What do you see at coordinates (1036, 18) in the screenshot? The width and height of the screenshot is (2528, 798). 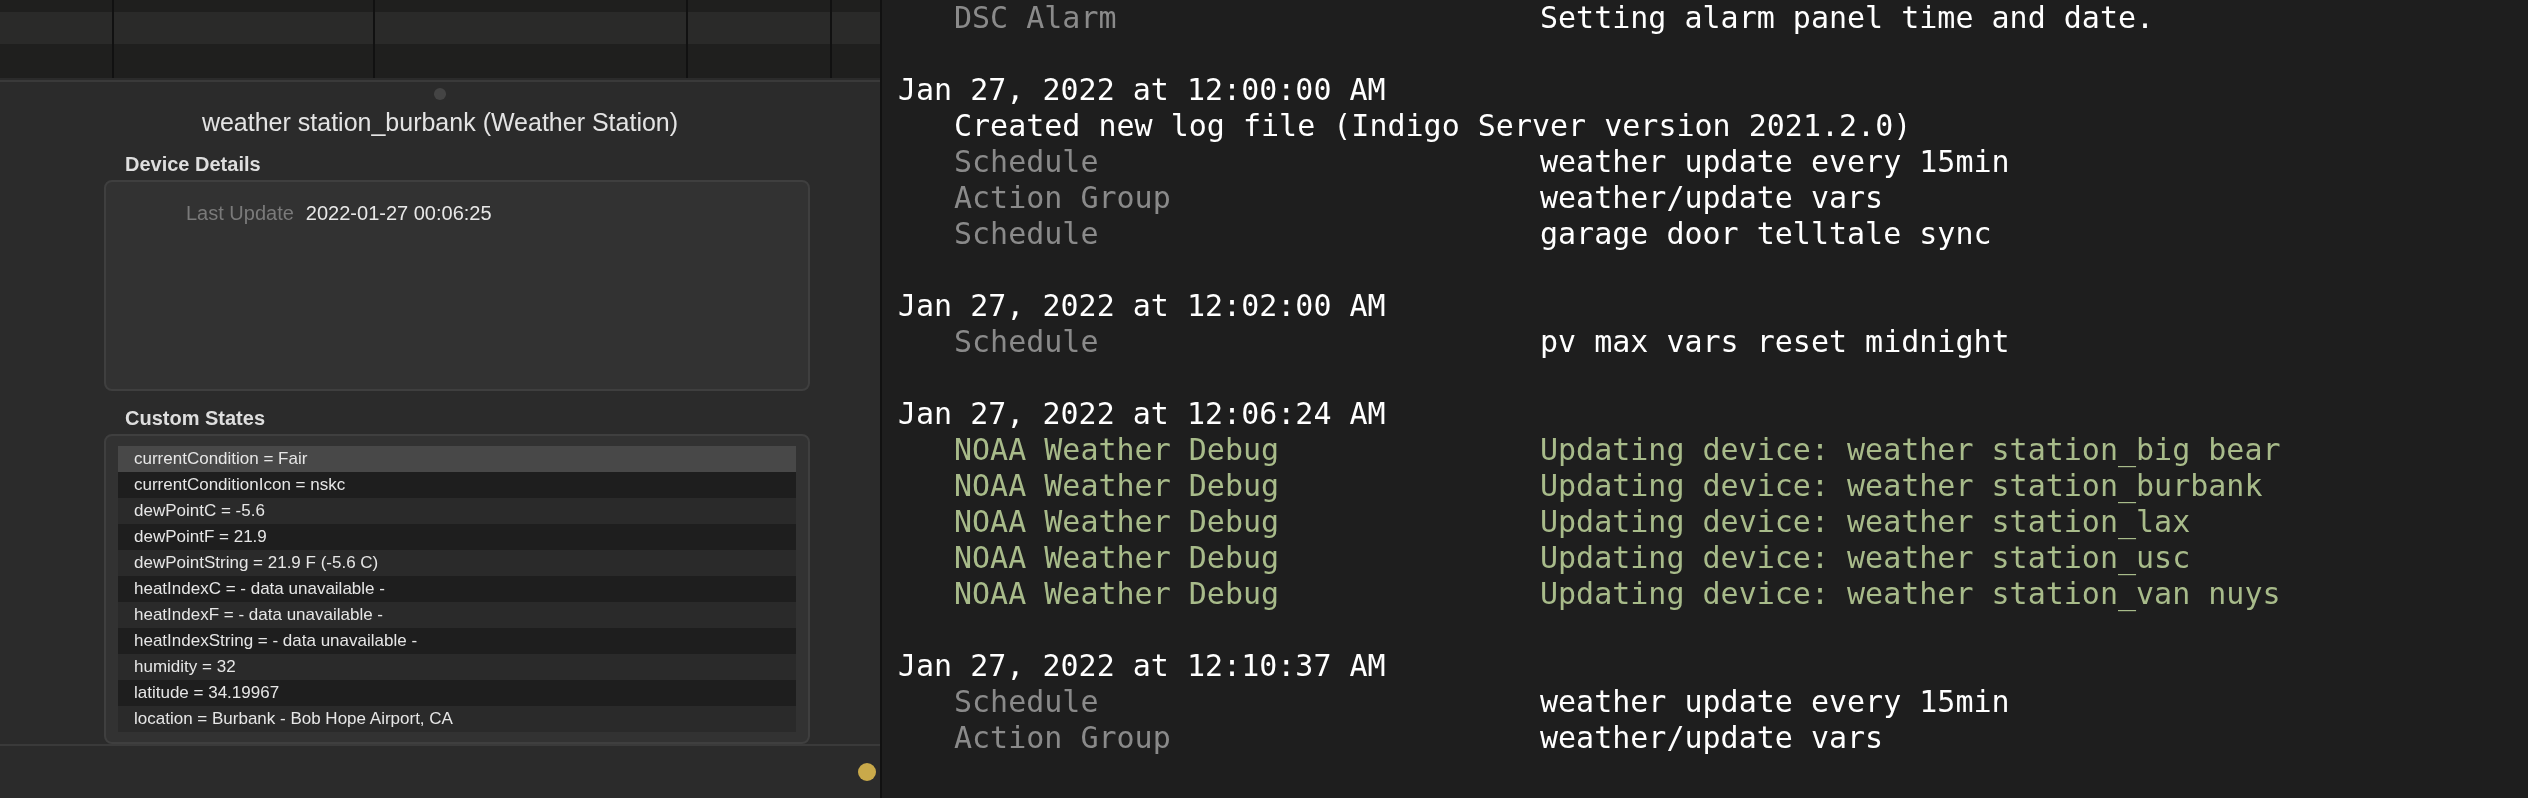 I see `log-source: DSC Alarm` at bounding box center [1036, 18].